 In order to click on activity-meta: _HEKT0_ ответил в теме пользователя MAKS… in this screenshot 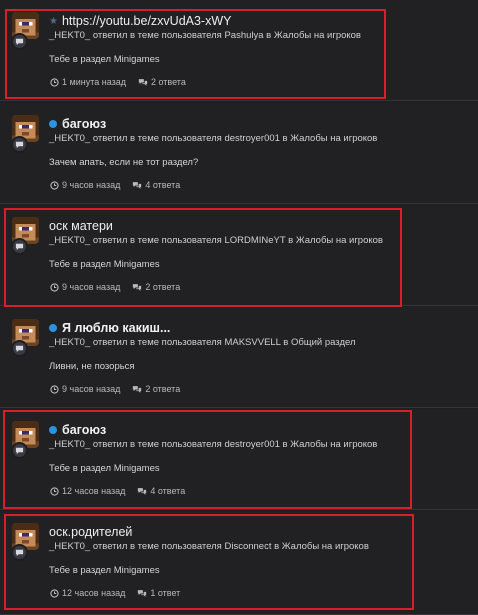, I will do `click(202, 342)`.